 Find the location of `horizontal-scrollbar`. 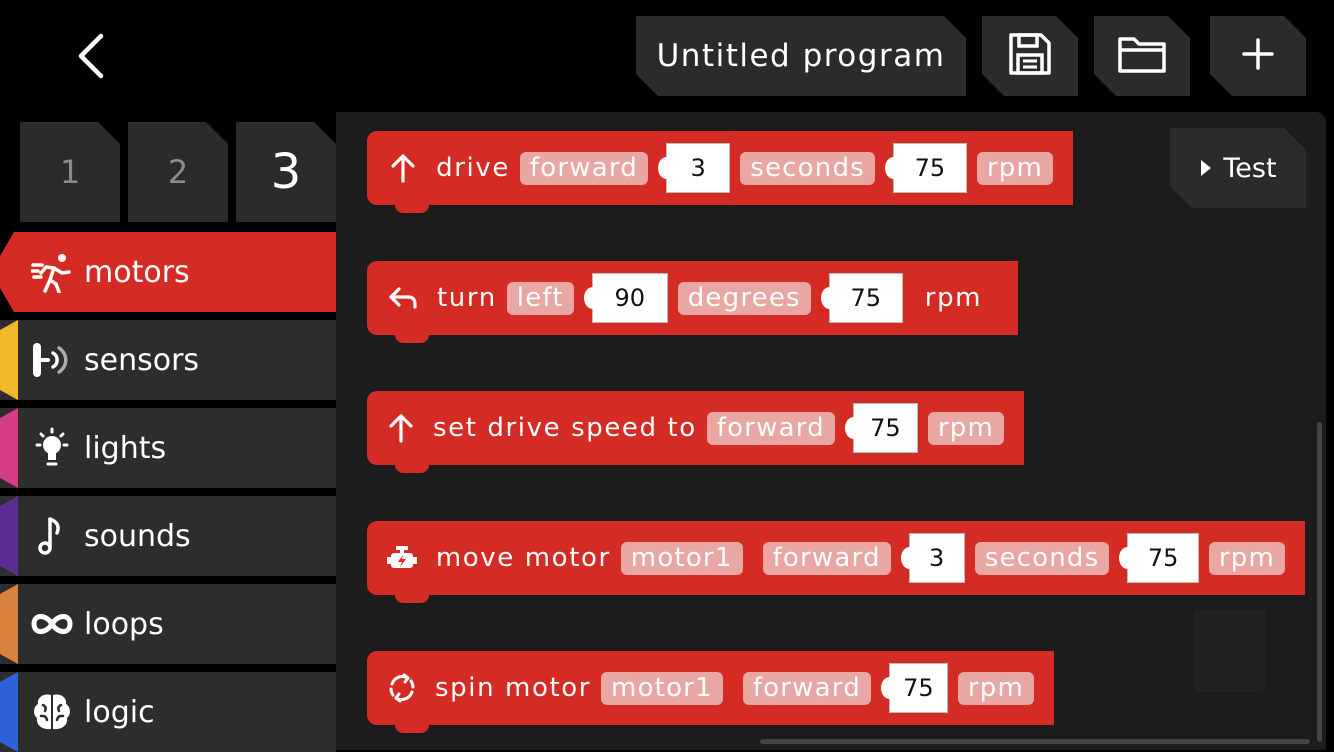

horizontal-scrollbar is located at coordinates (1035, 741).